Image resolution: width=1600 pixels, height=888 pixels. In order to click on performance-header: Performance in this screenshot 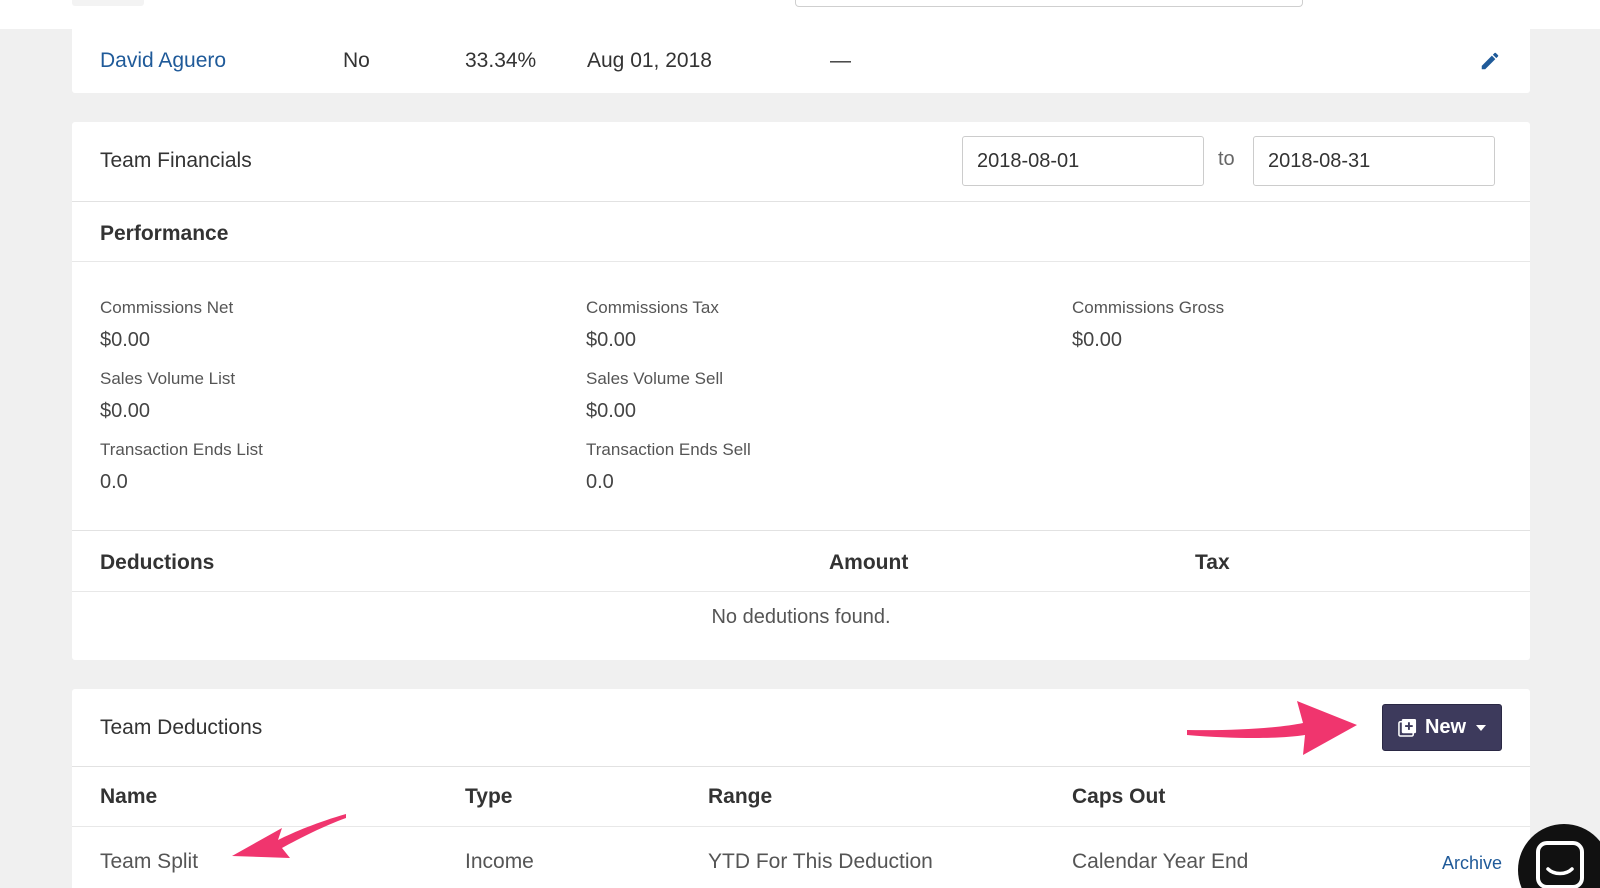, I will do `click(801, 232)`.